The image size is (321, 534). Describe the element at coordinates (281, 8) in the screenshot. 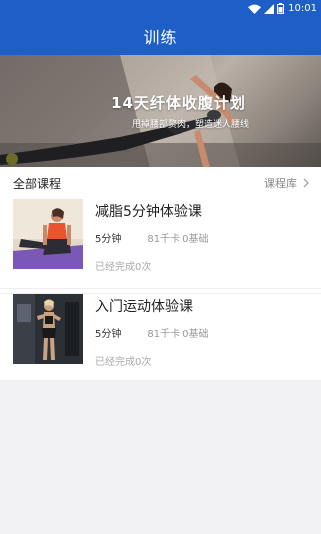

I see `battery-icon` at that location.